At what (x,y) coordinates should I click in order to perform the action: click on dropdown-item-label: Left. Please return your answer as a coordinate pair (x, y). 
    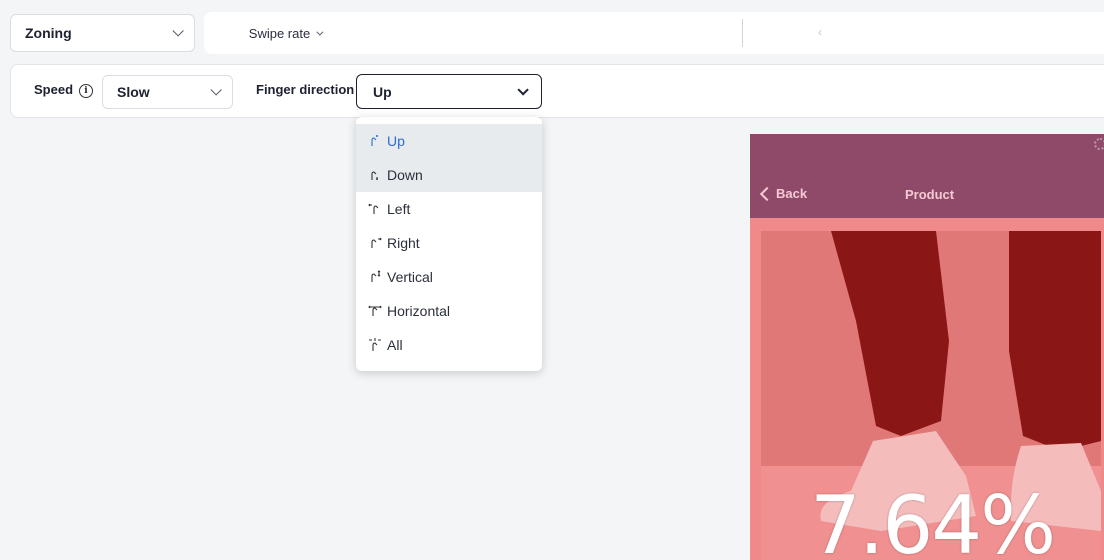
    Looking at the image, I should click on (399, 209).